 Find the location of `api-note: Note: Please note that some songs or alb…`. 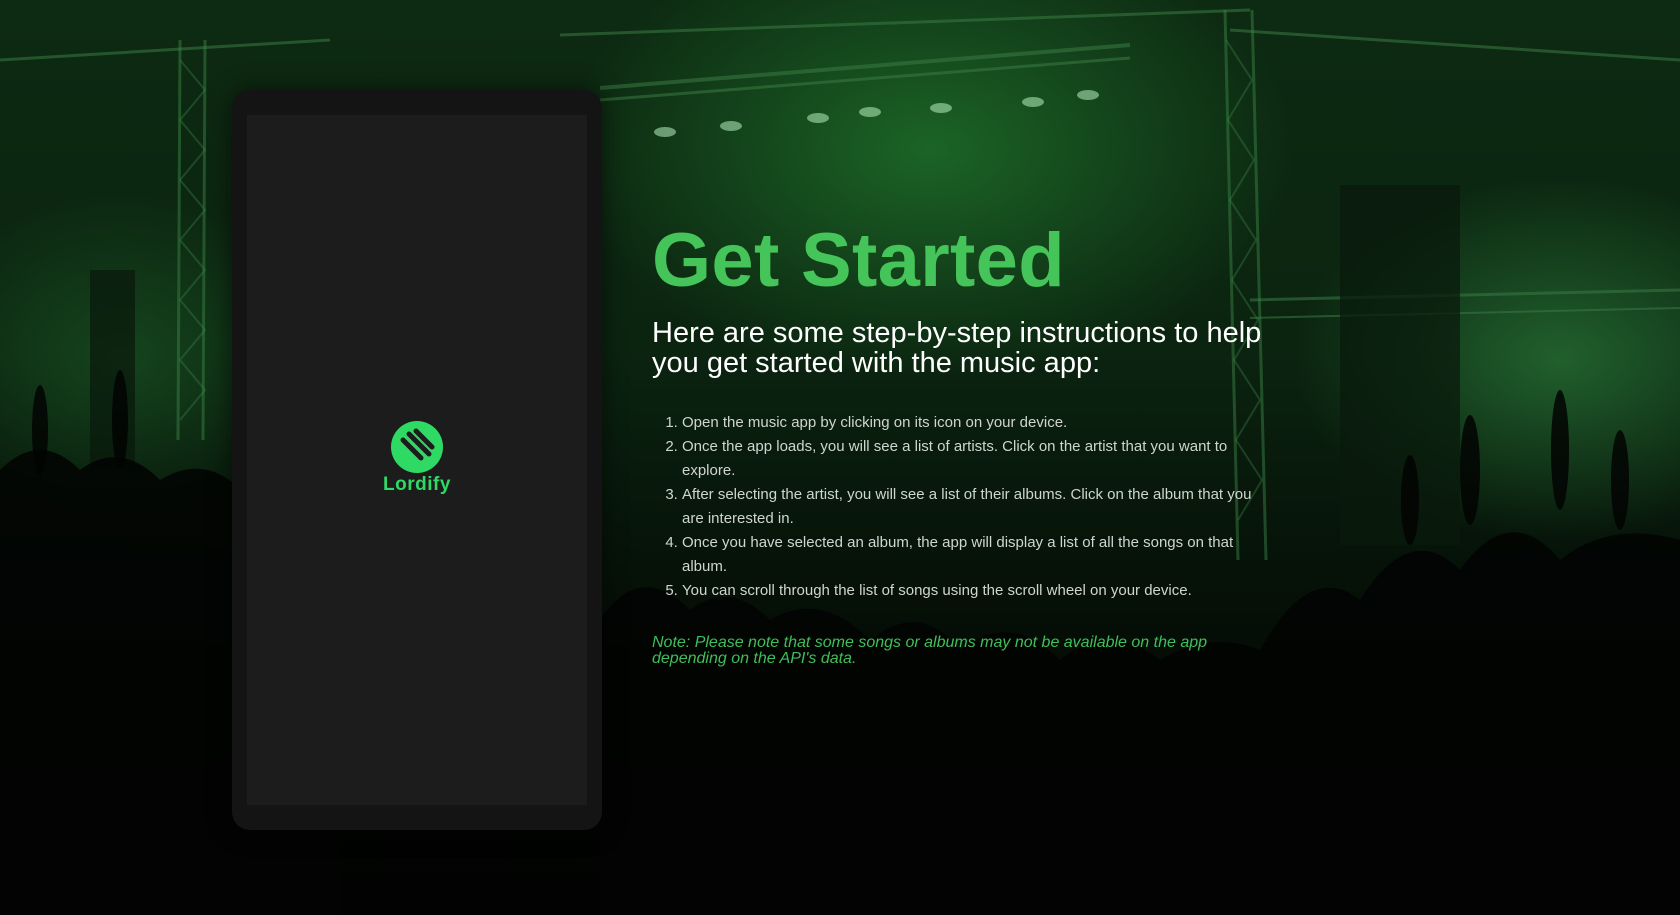

api-note: Note: Please note that some songs or alb… is located at coordinates (930, 650).